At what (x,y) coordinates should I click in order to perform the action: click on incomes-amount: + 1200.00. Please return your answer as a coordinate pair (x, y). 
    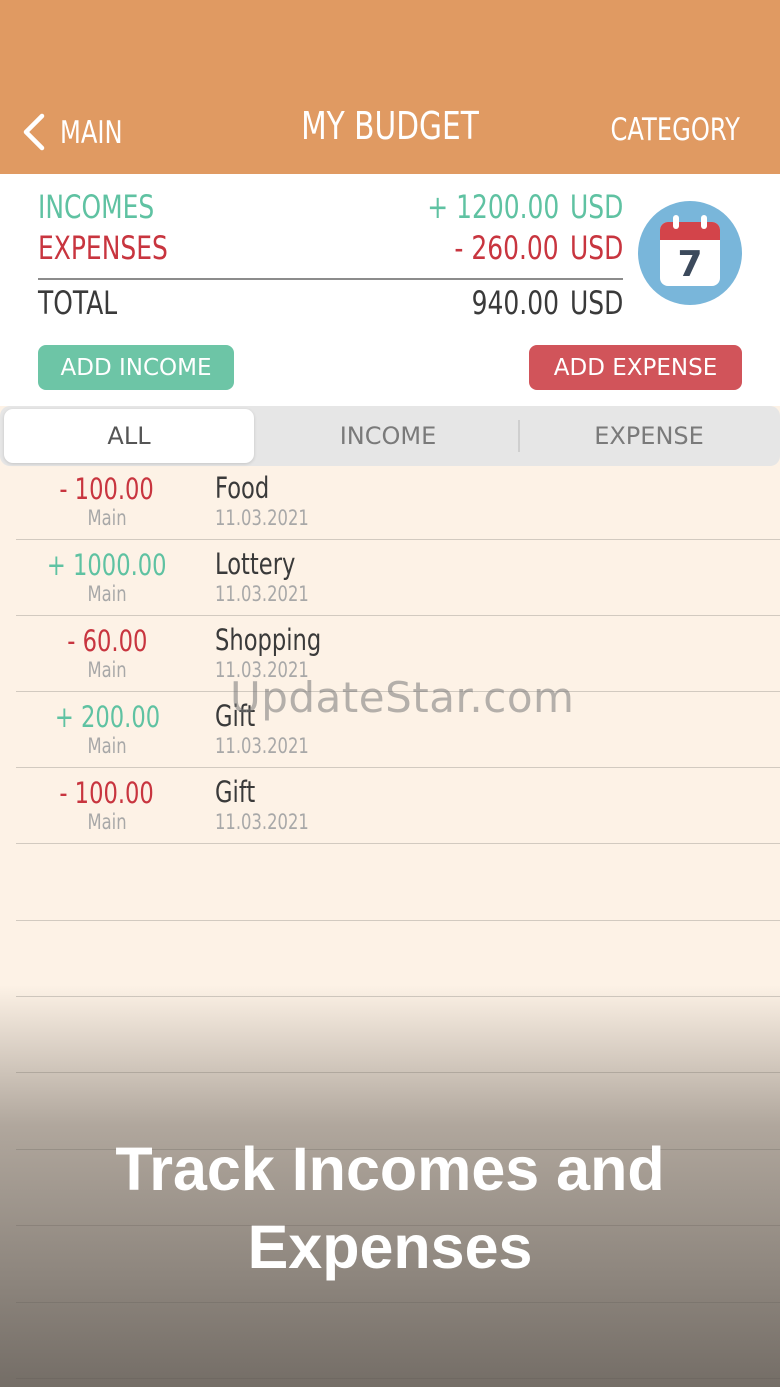
    Looking at the image, I should click on (492, 207).